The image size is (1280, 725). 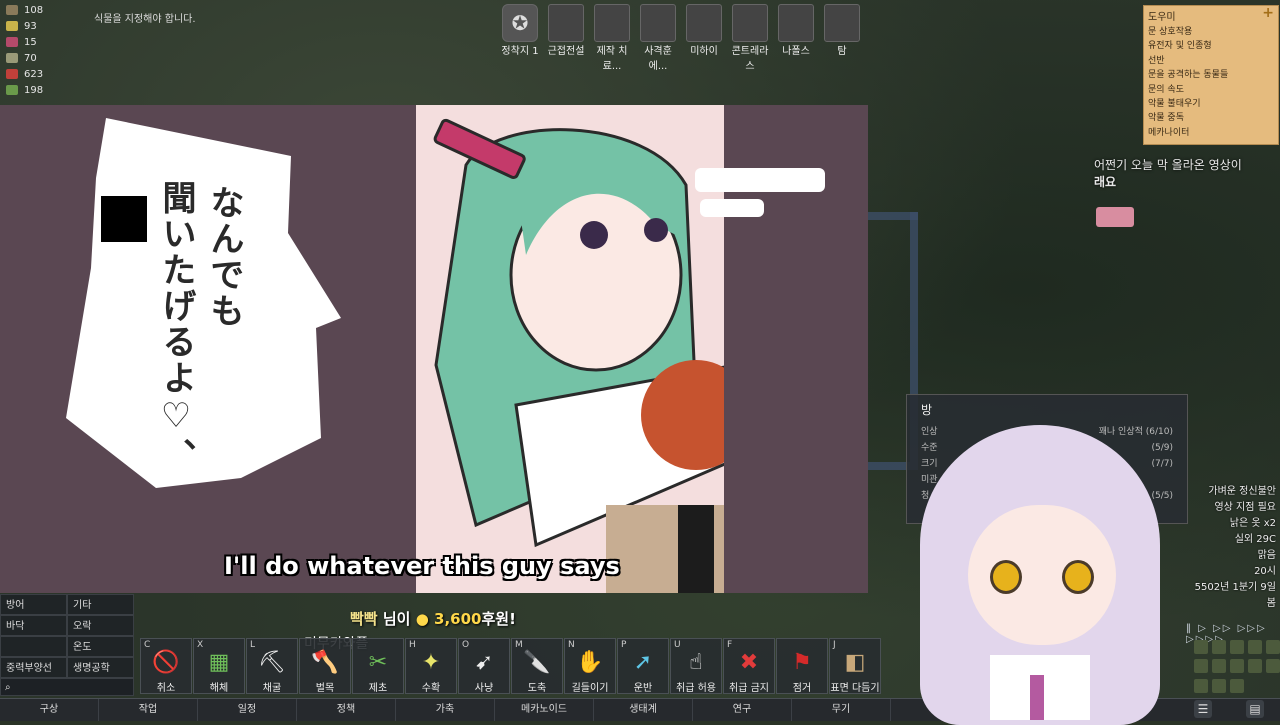 I want to click on smooth-surface-icon: ◧, so click(x=855, y=662).